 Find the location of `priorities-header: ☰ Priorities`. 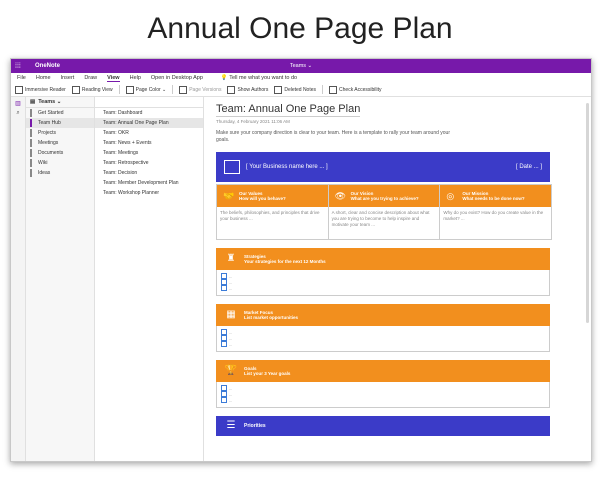

priorities-header: ☰ Priorities is located at coordinates (383, 426).